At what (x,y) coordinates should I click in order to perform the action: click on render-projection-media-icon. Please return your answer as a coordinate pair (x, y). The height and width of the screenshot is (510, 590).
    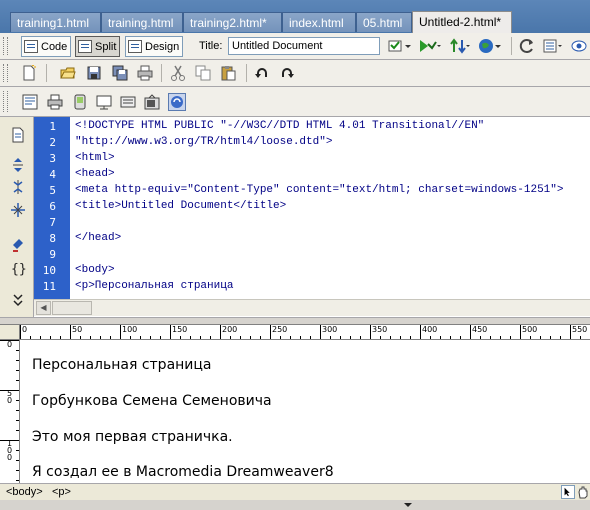
    Looking at the image, I should click on (104, 102).